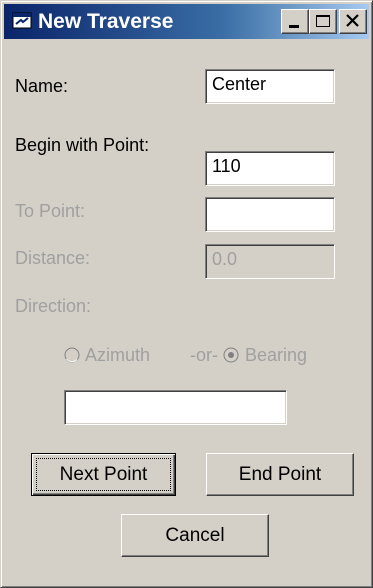 Image resolution: width=373 pixels, height=588 pixels. I want to click on direction-field, so click(175, 407).